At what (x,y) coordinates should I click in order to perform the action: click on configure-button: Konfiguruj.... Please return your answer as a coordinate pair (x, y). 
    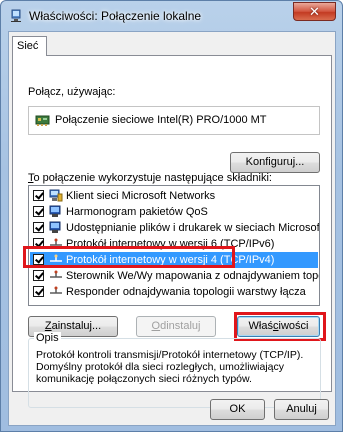
    Looking at the image, I should click on (275, 162).